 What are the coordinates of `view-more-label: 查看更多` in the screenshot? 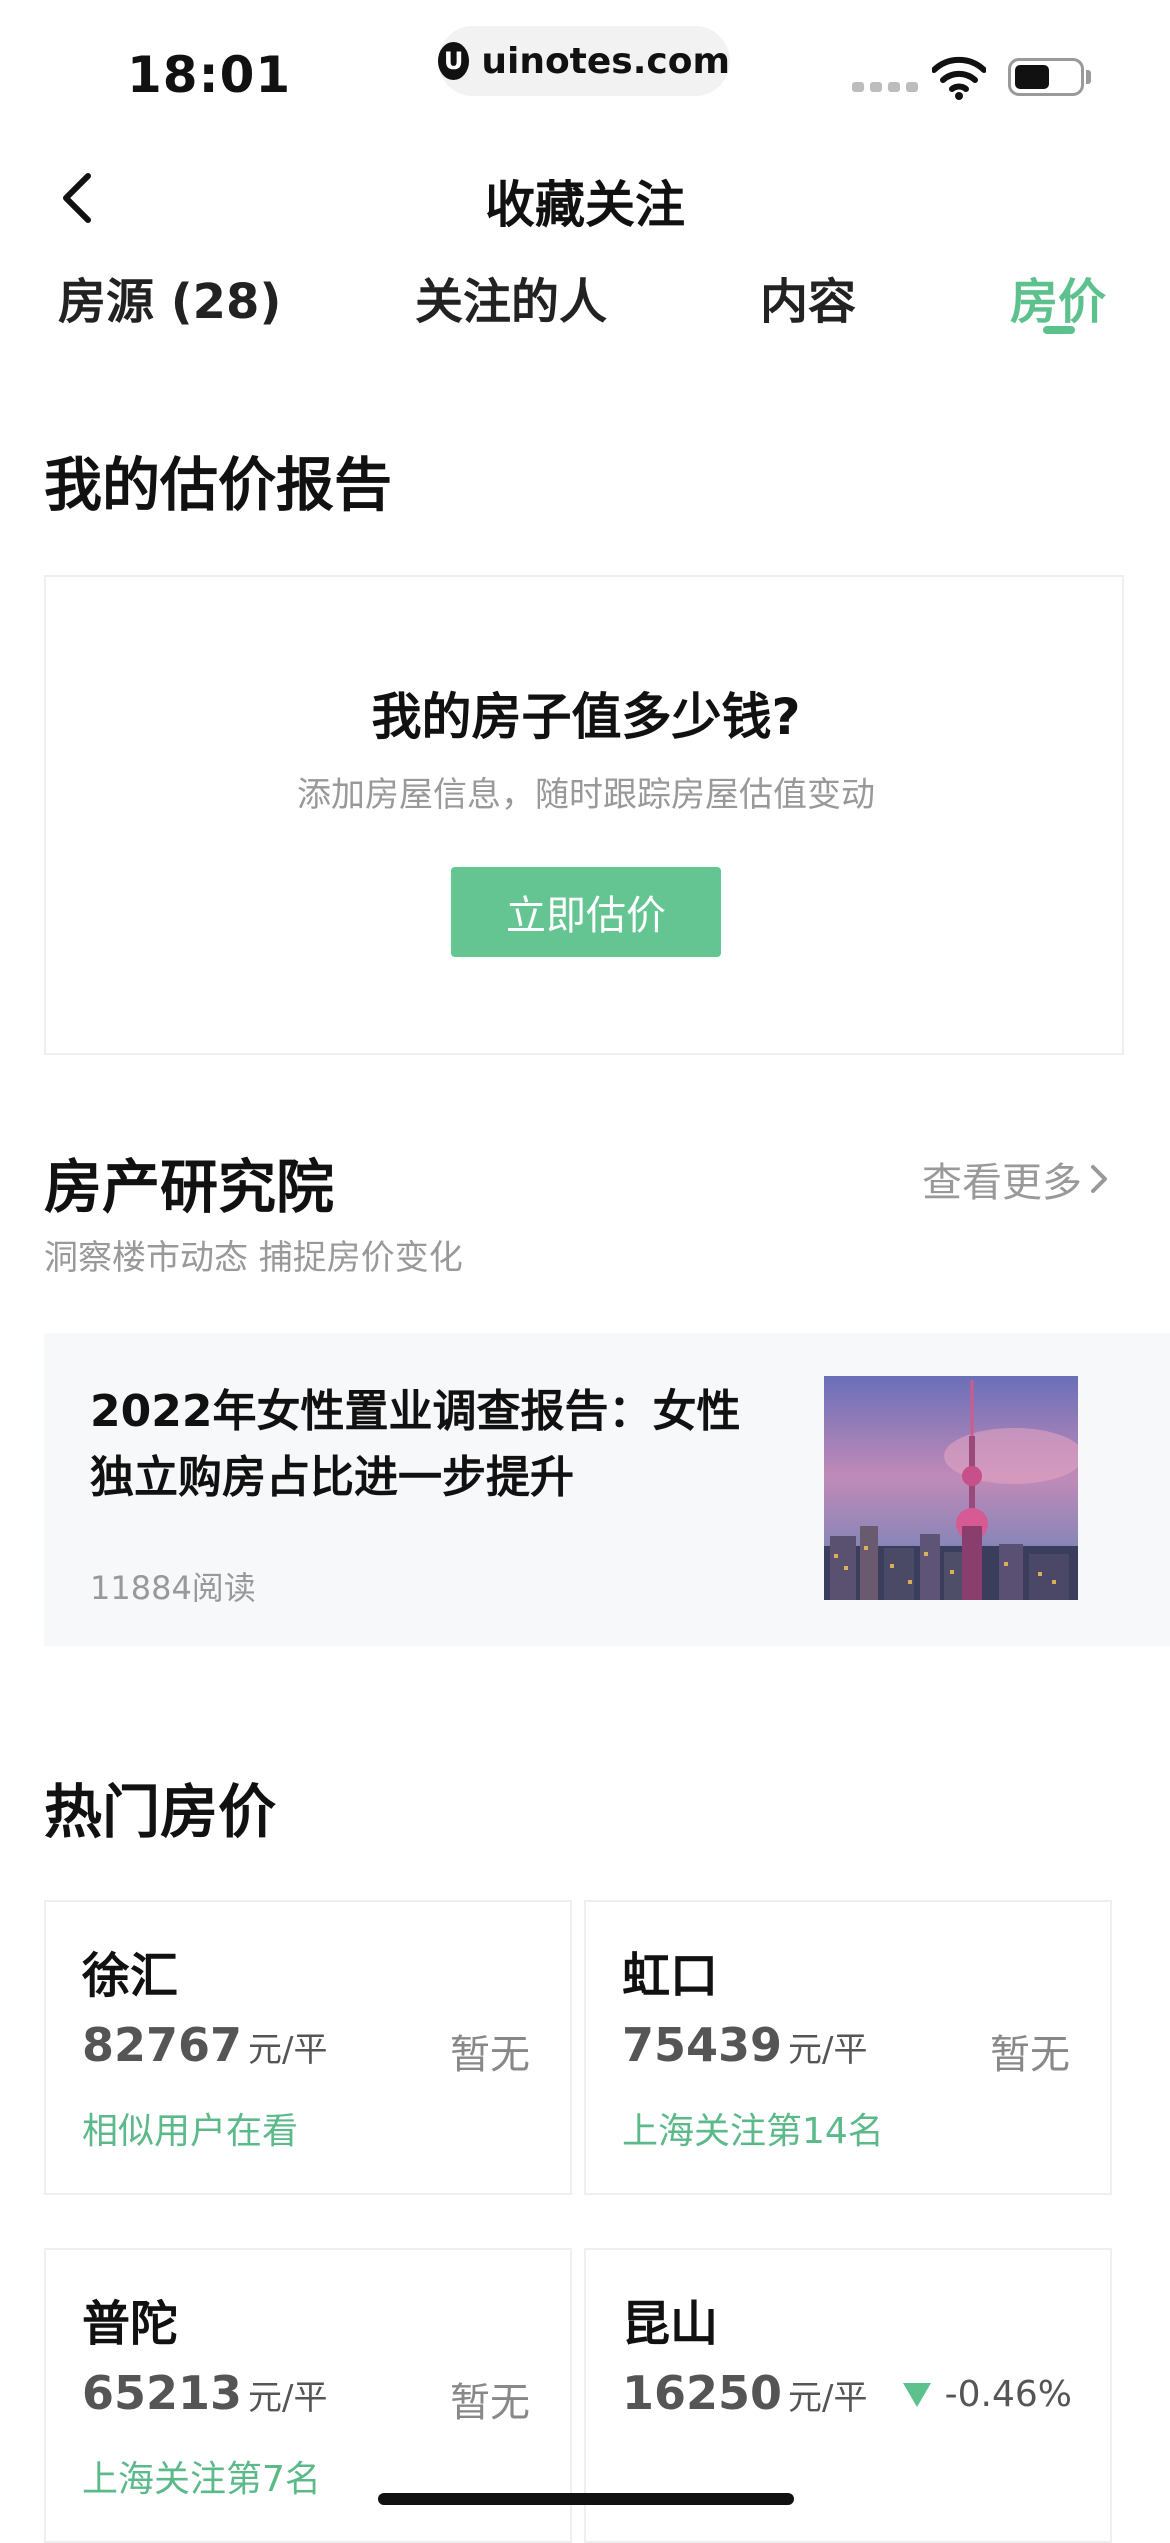 It's located at (1002, 1183).